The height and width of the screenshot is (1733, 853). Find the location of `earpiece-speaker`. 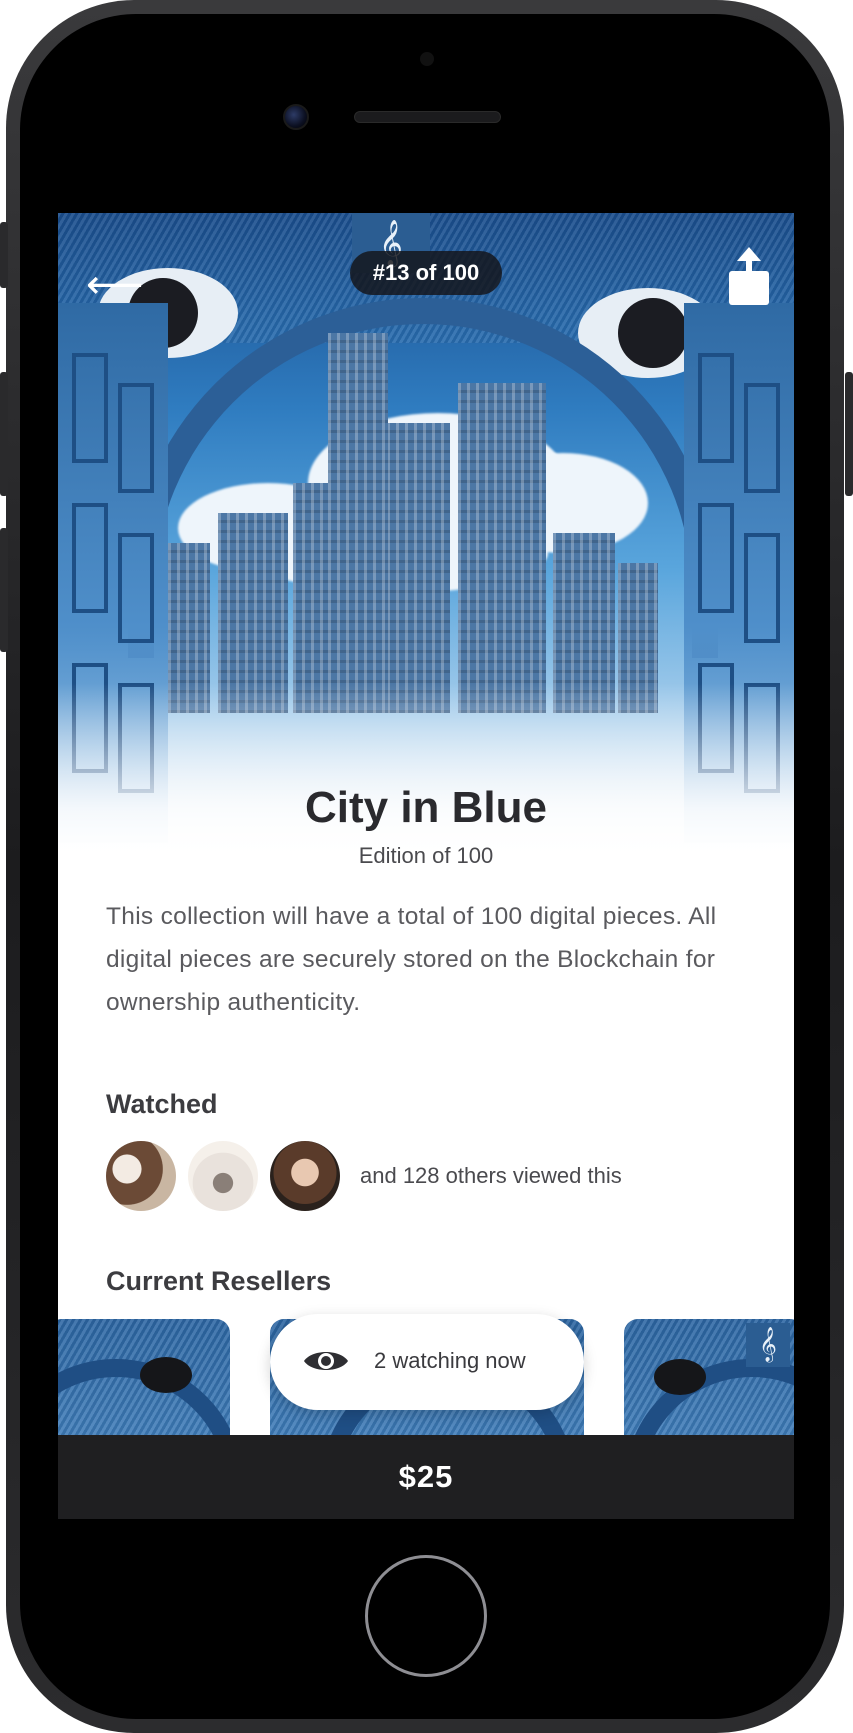

earpiece-speaker is located at coordinates (427, 117).